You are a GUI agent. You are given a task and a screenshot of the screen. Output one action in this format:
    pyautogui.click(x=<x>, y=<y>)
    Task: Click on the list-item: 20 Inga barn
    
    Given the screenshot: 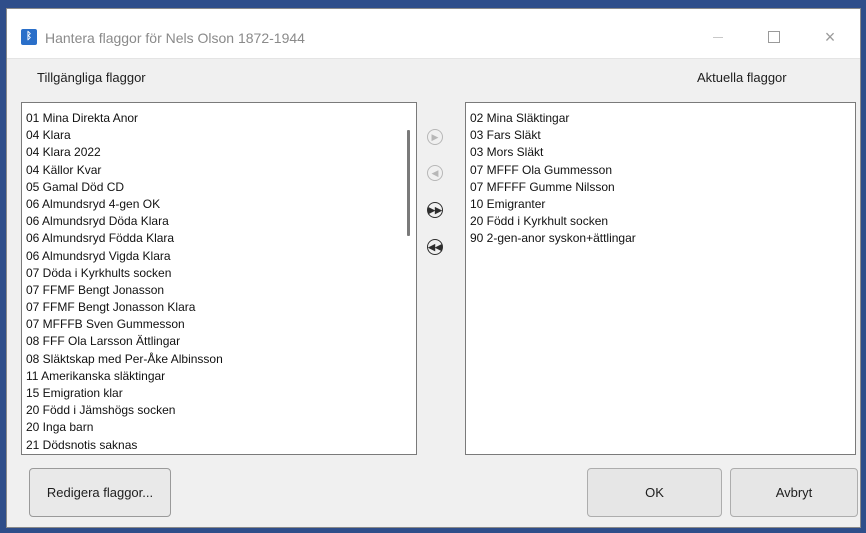 What is the action you would take?
    pyautogui.click(x=219, y=427)
    